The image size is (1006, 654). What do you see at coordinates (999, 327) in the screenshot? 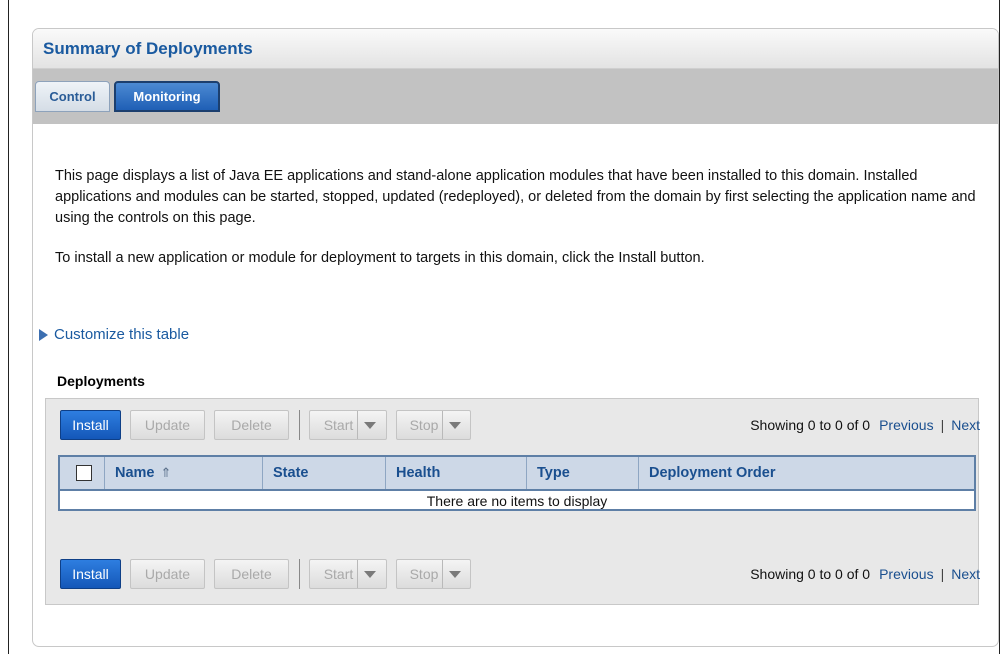
I see `window-right-border` at bounding box center [999, 327].